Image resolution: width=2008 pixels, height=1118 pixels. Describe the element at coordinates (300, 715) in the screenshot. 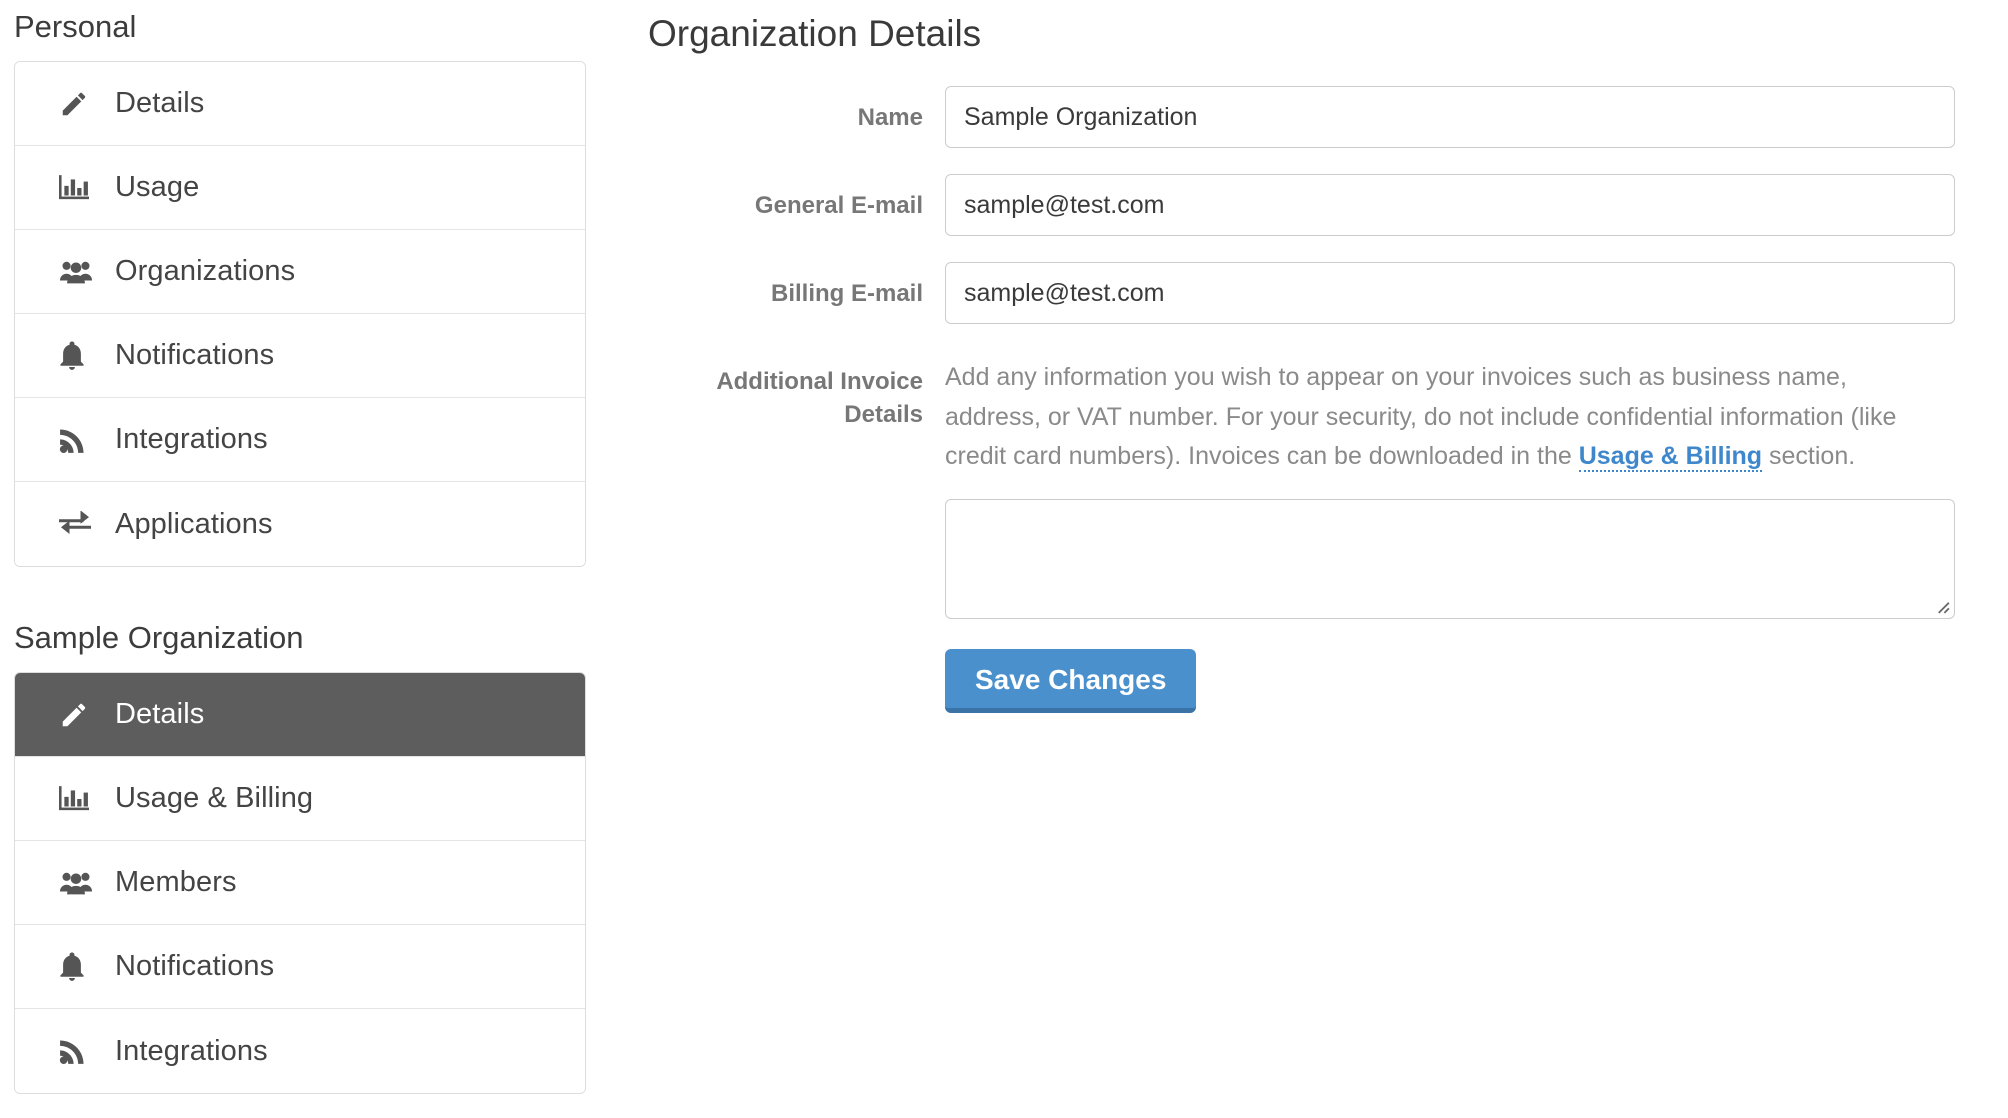

I see `sidebar-item-org-details: Details` at that location.